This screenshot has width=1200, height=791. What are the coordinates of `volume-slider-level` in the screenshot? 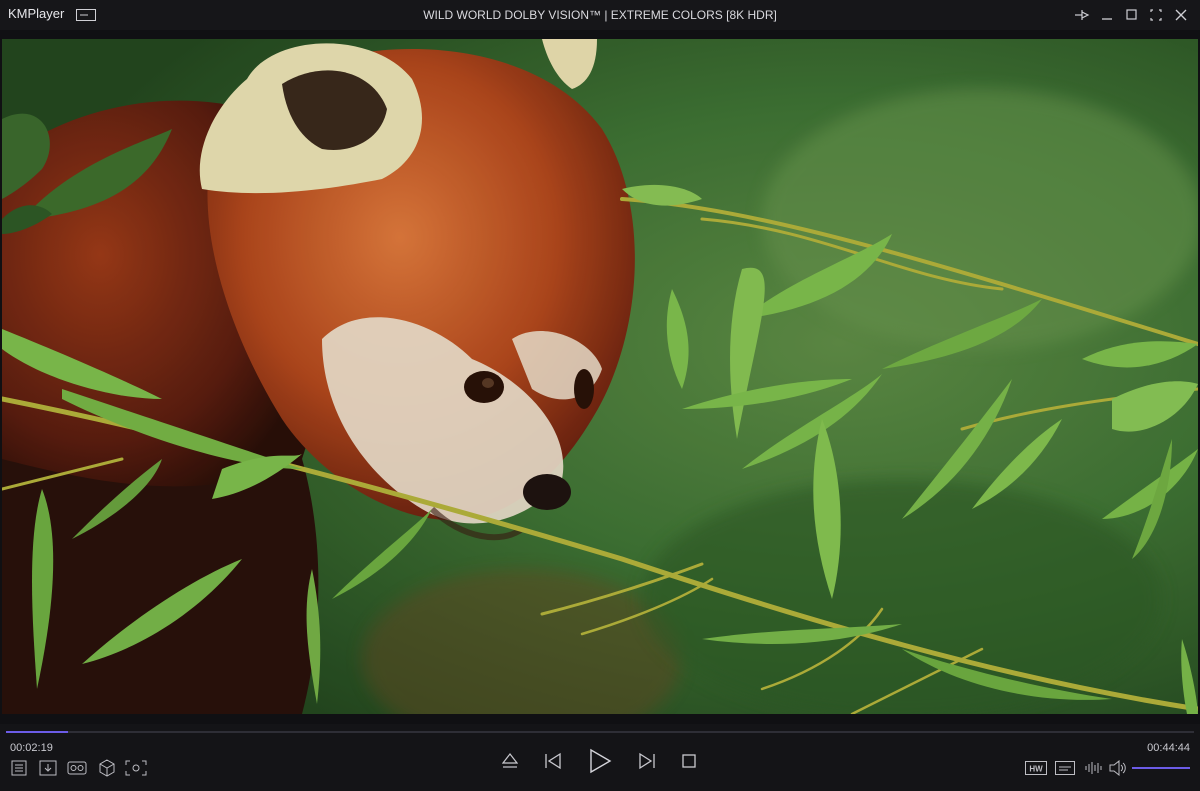 It's located at (1161, 768).